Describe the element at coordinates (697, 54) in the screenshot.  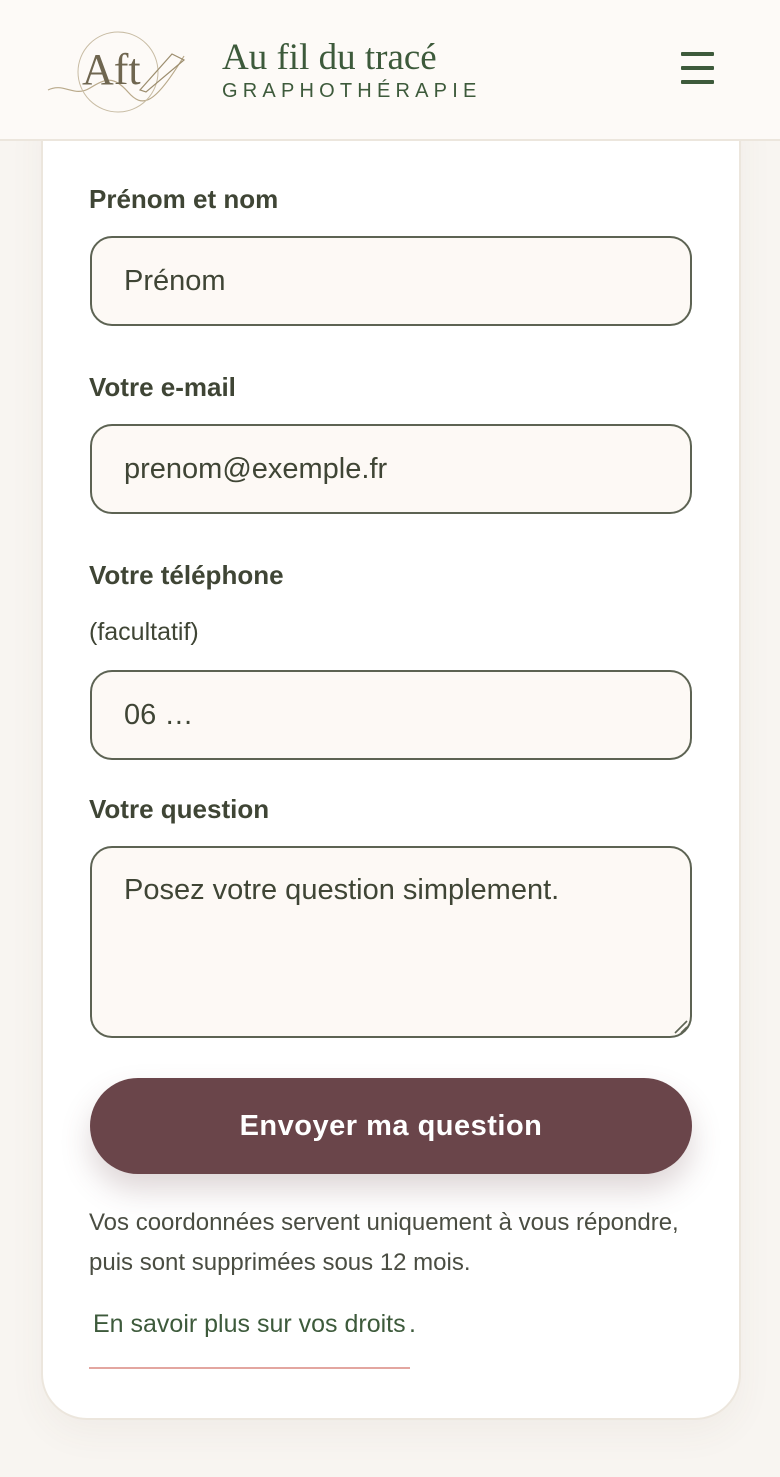
I see `hamburger-icon` at that location.